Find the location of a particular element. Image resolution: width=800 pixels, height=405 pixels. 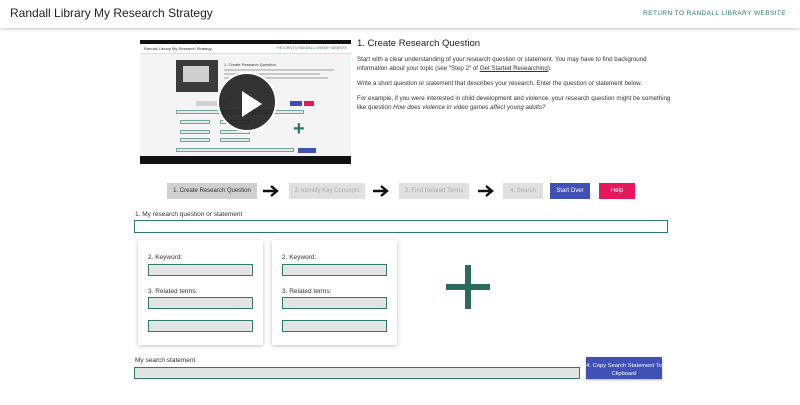

research-question-label: 1. My research question or statement is located at coordinates (189, 214).